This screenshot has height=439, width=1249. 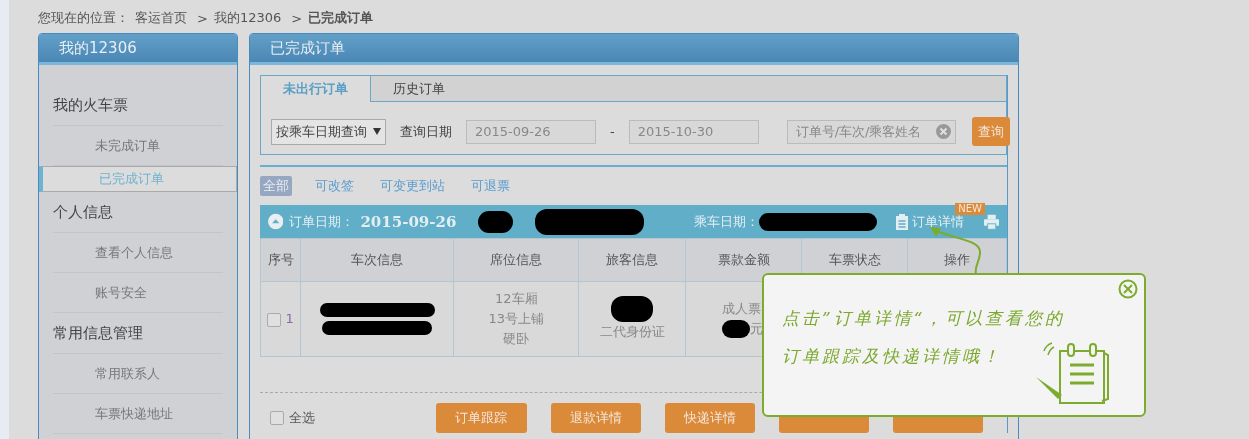 What do you see at coordinates (277, 418) in the screenshot?
I see `select-all-checkbox` at bounding box center [277, 418].